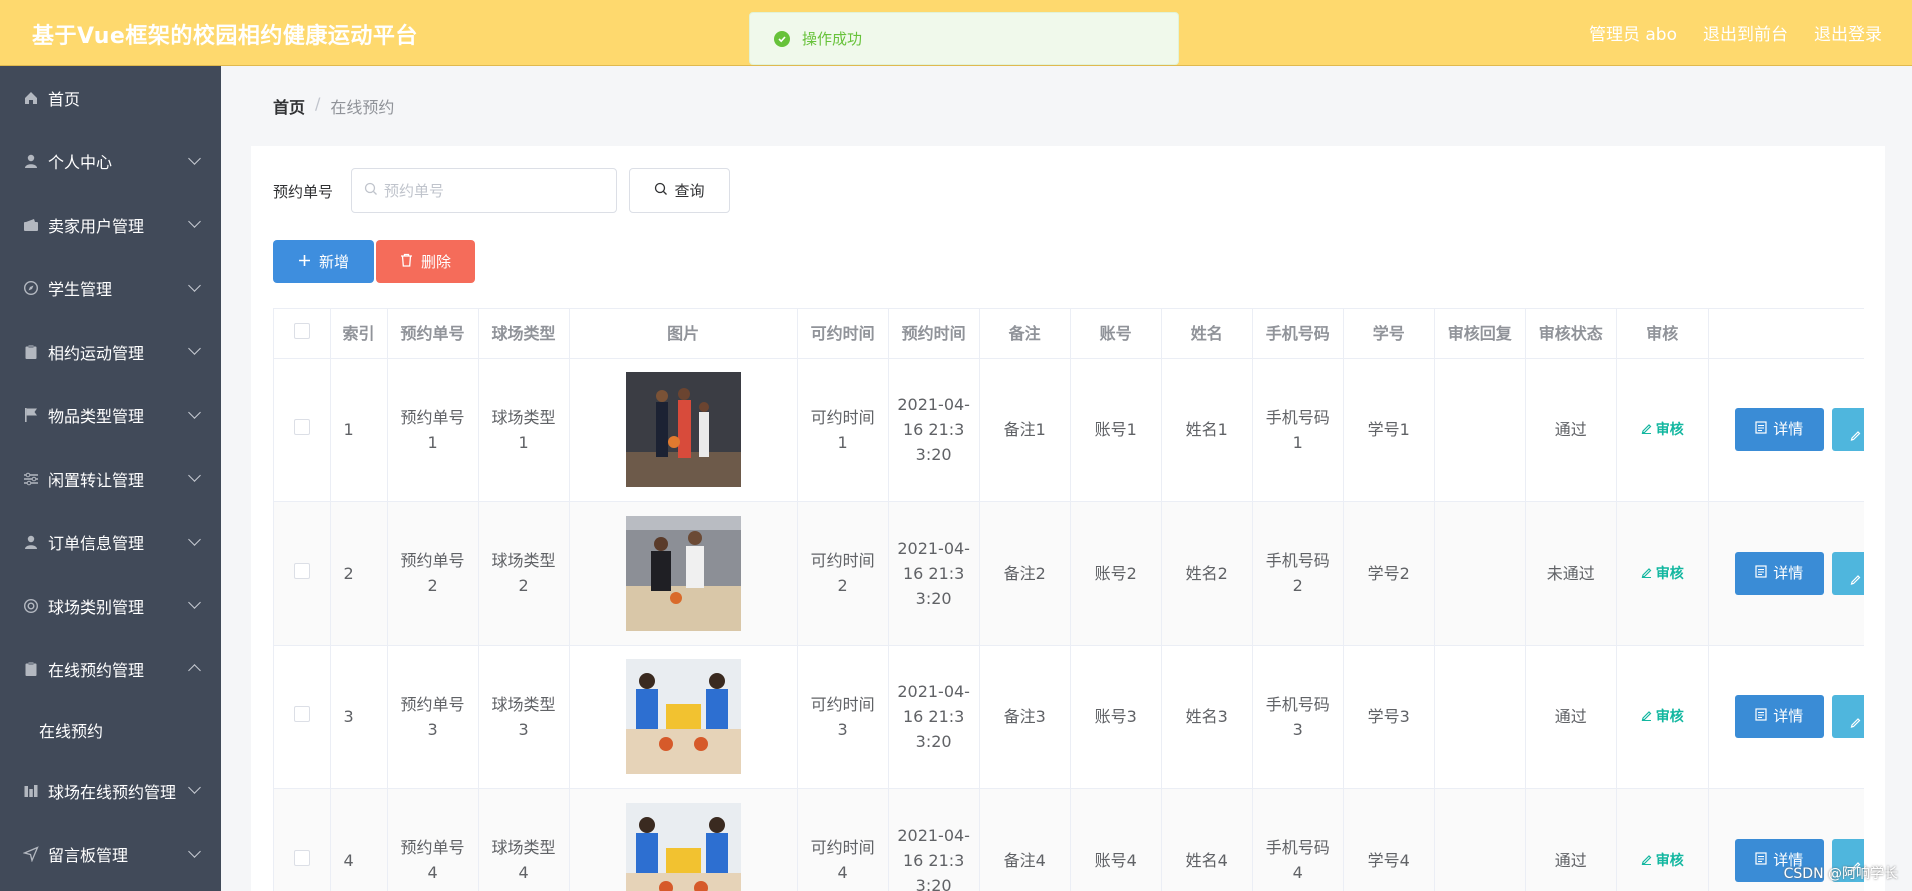 Image resolution: width=1912 pixels, height=891 pixels. I want to click on delete-button-label: 删除, so click(435, 262).